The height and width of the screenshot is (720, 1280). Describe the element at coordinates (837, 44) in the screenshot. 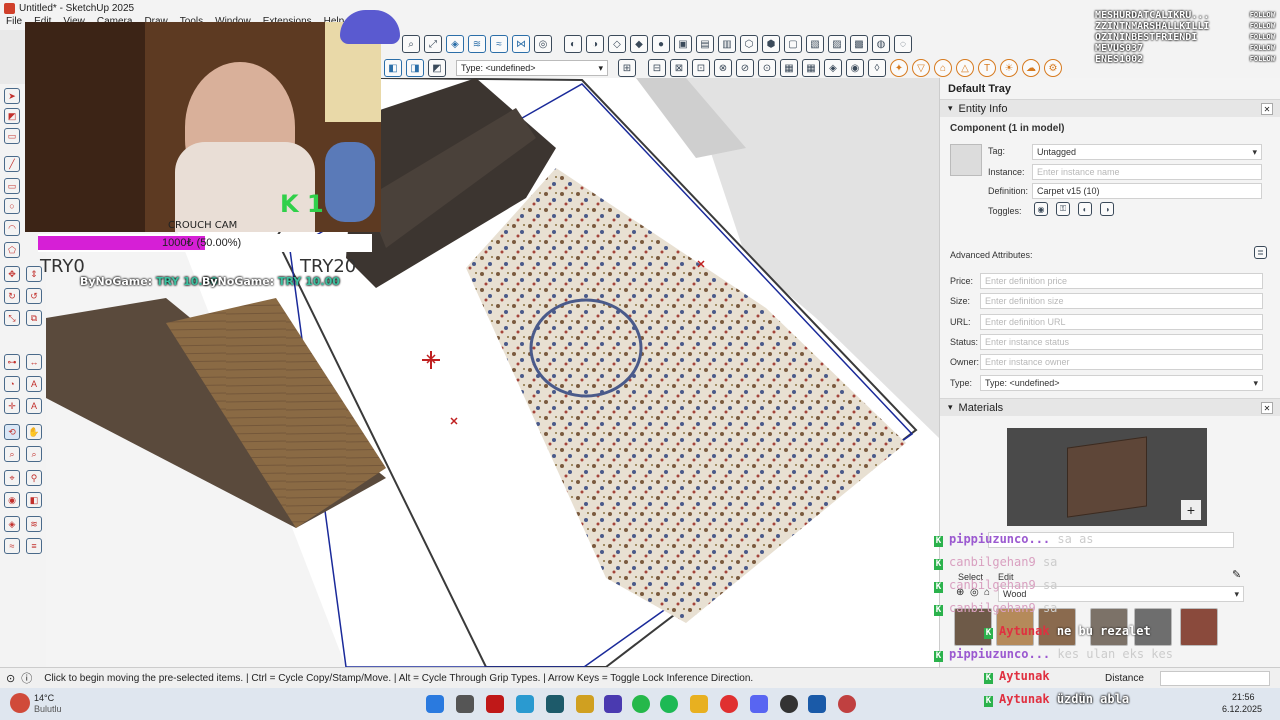

I see `views-back-icon: ▨` at that location.